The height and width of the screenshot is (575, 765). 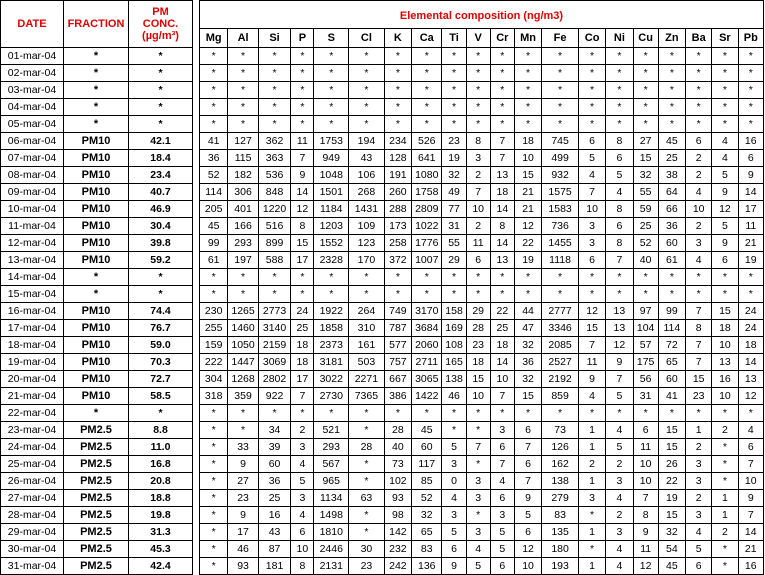 What do you see at coordinates (427, 192) in the screenshot?
I see `value-cell-ca: 1758` at bounding box center [427, 192].